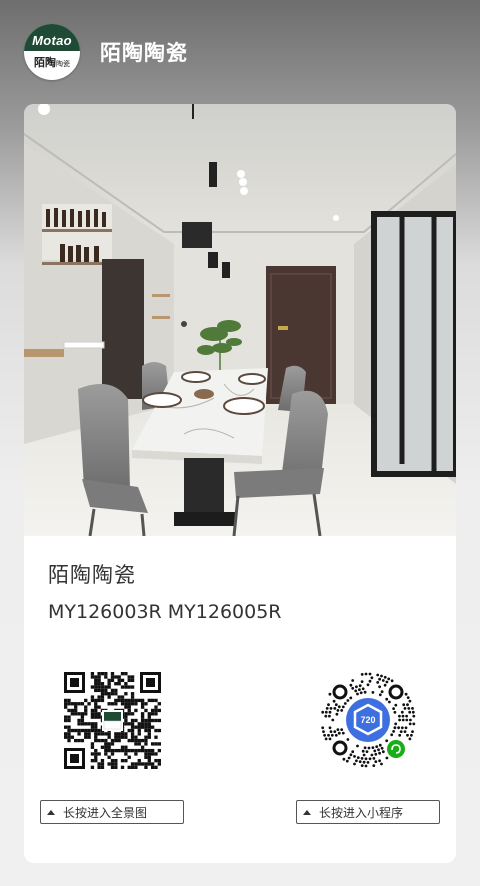  What do you see at coordinates (52, 52) in the screenshot?
I see `brand-logo: Motao 陌陶陶瓷` at bounding box center [52, 52].